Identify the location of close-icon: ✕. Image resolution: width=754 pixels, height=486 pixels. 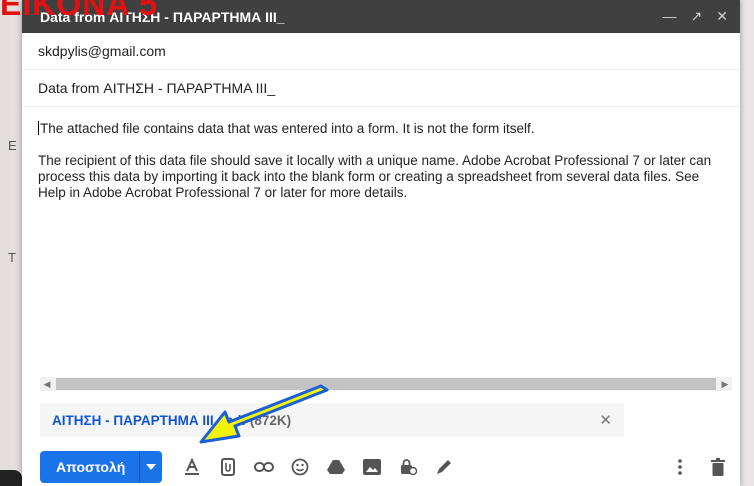
(722, 16).